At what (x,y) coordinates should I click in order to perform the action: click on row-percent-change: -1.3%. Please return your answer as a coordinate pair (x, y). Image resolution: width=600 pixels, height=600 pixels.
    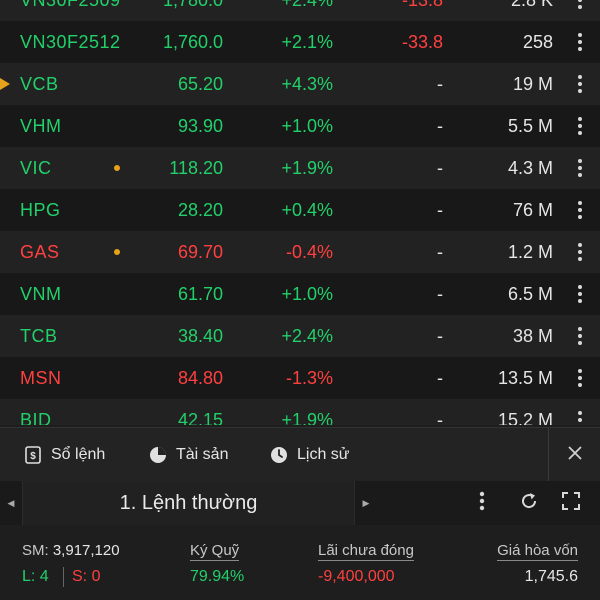
    Looking at the image, I should click on (309, 377).